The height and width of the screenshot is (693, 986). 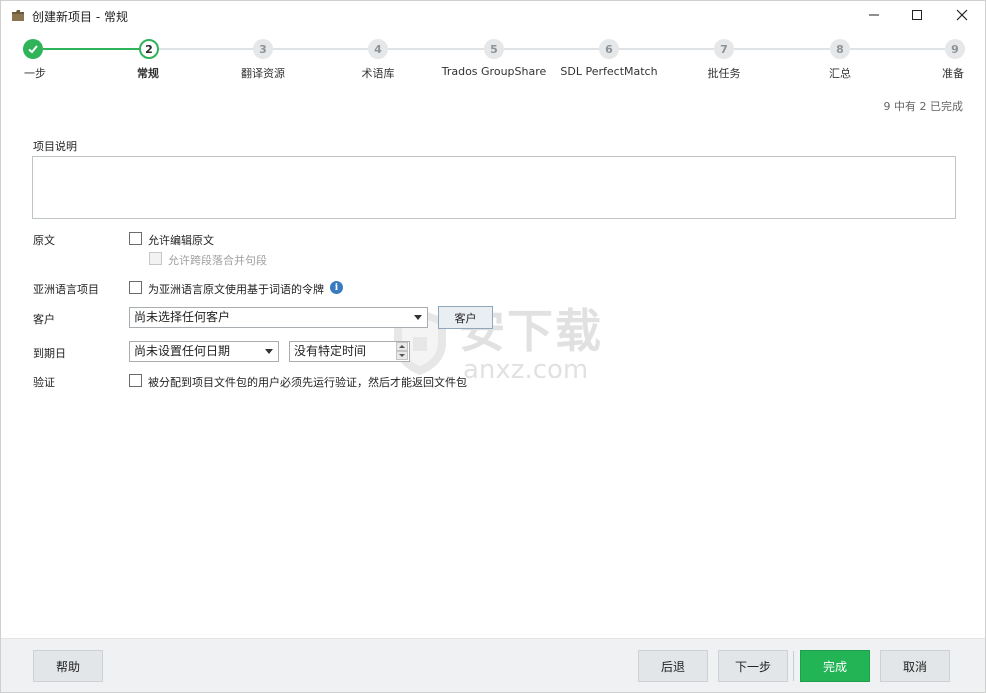 What do you see at coordinates (955, 49) in the screenshot?
I see `step-9-circle: 9` at bounding box center [955, 49].